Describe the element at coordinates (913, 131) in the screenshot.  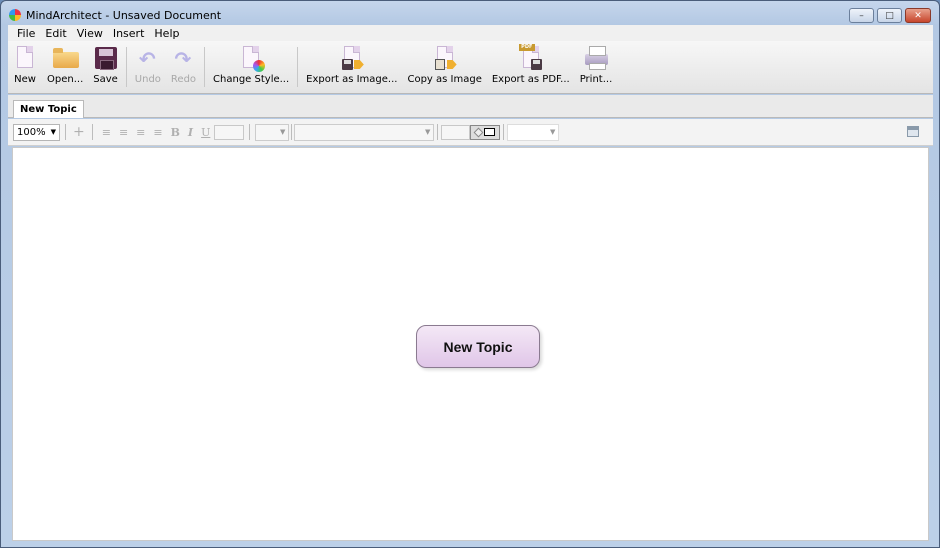
I see `panel-settings-icon` at that location.